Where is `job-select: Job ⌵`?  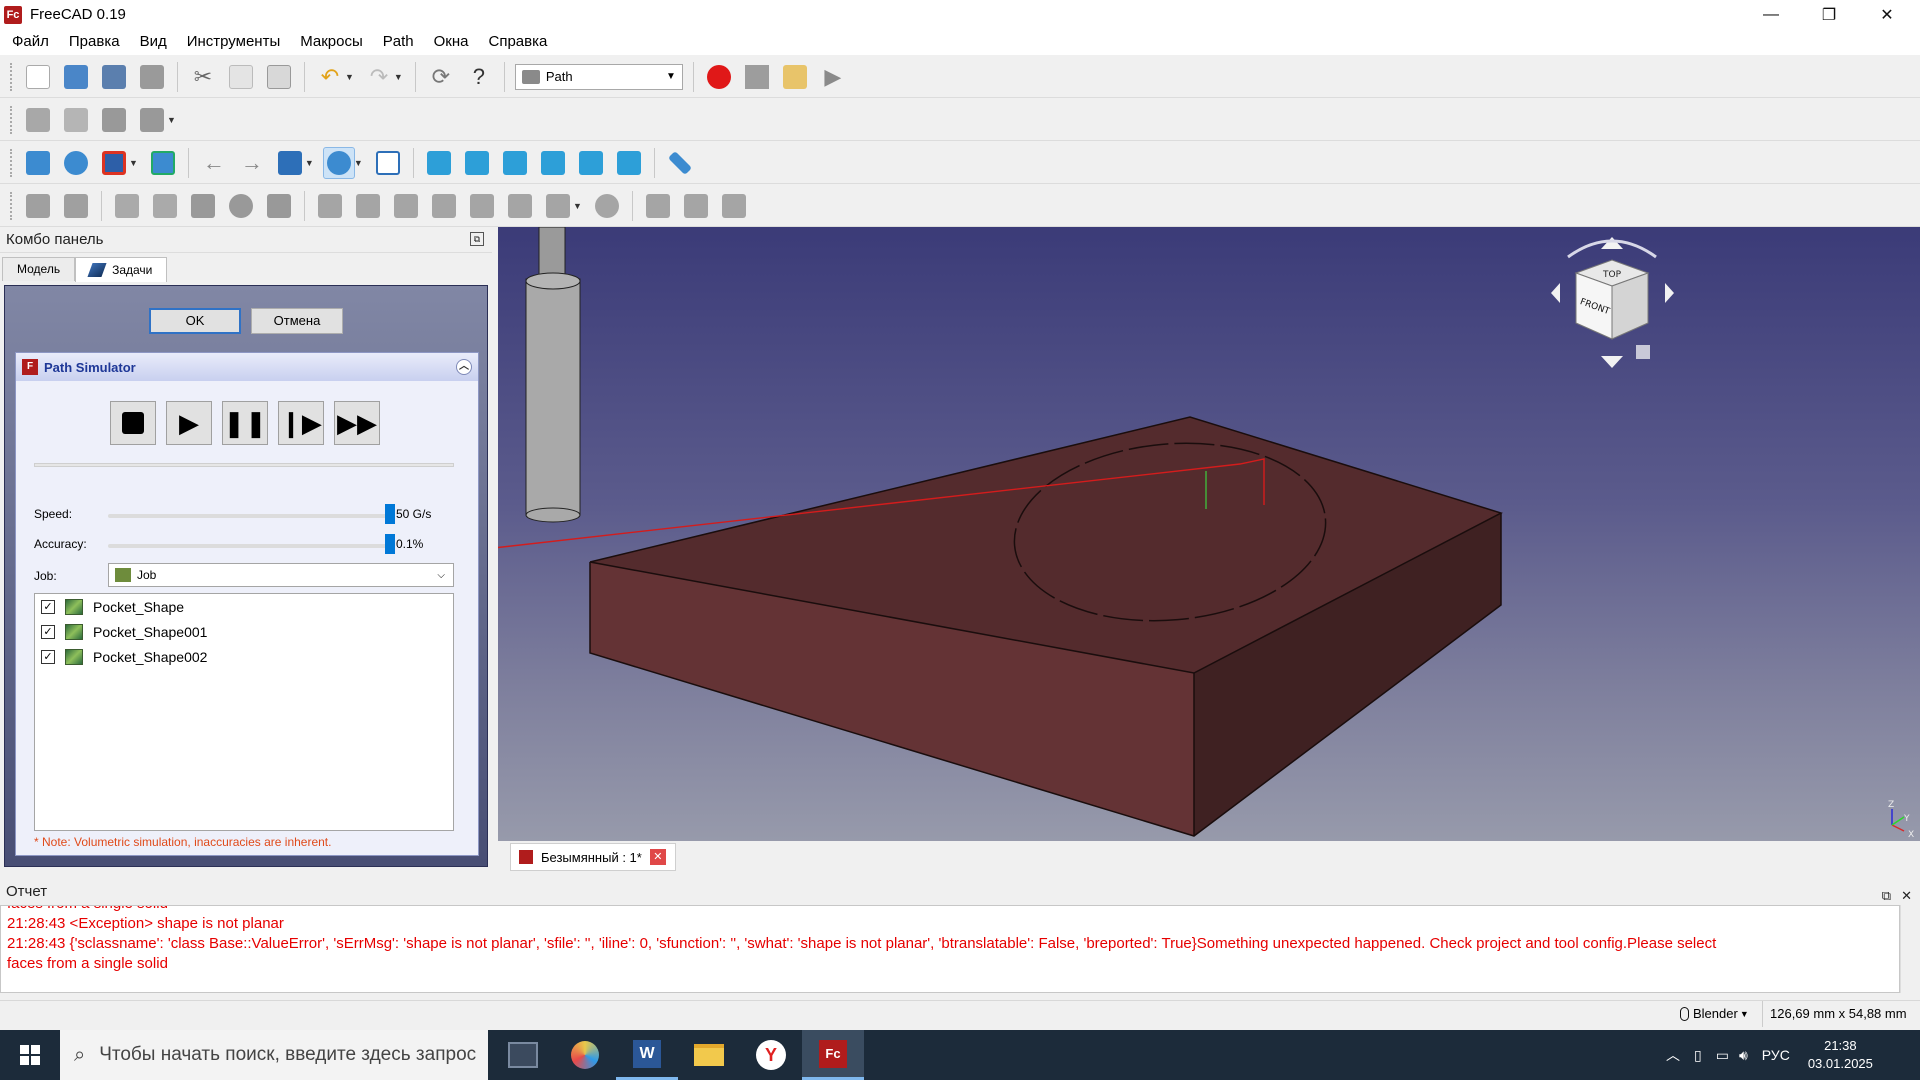
job-select: Job ⌵ is located at coordinates (281, 575).